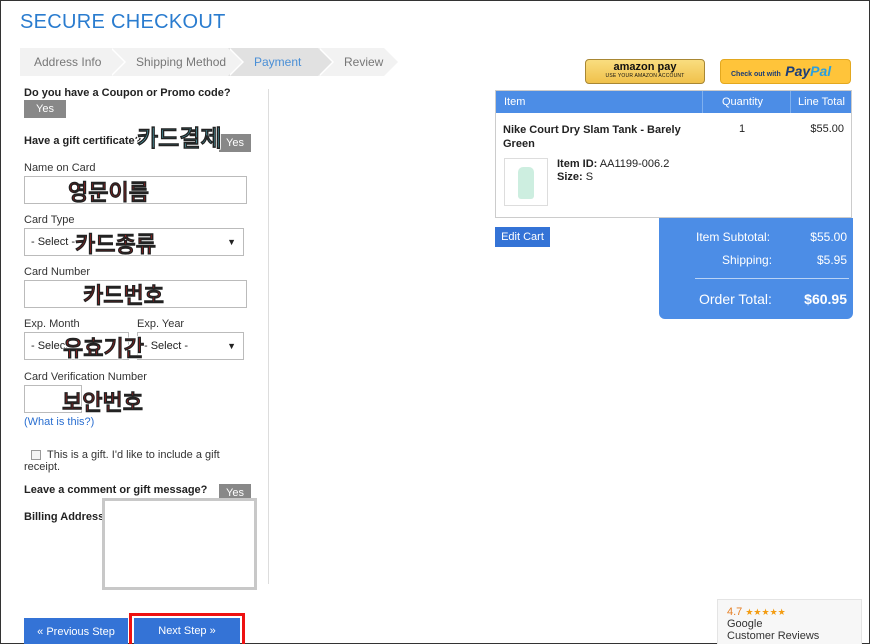 The width and height of the screenshot is (870, 644). What do you see at coordinates (161, 324) in the screenshot?
I see `exp-year-label: Exp. Year` at bounding box center [161, 324].